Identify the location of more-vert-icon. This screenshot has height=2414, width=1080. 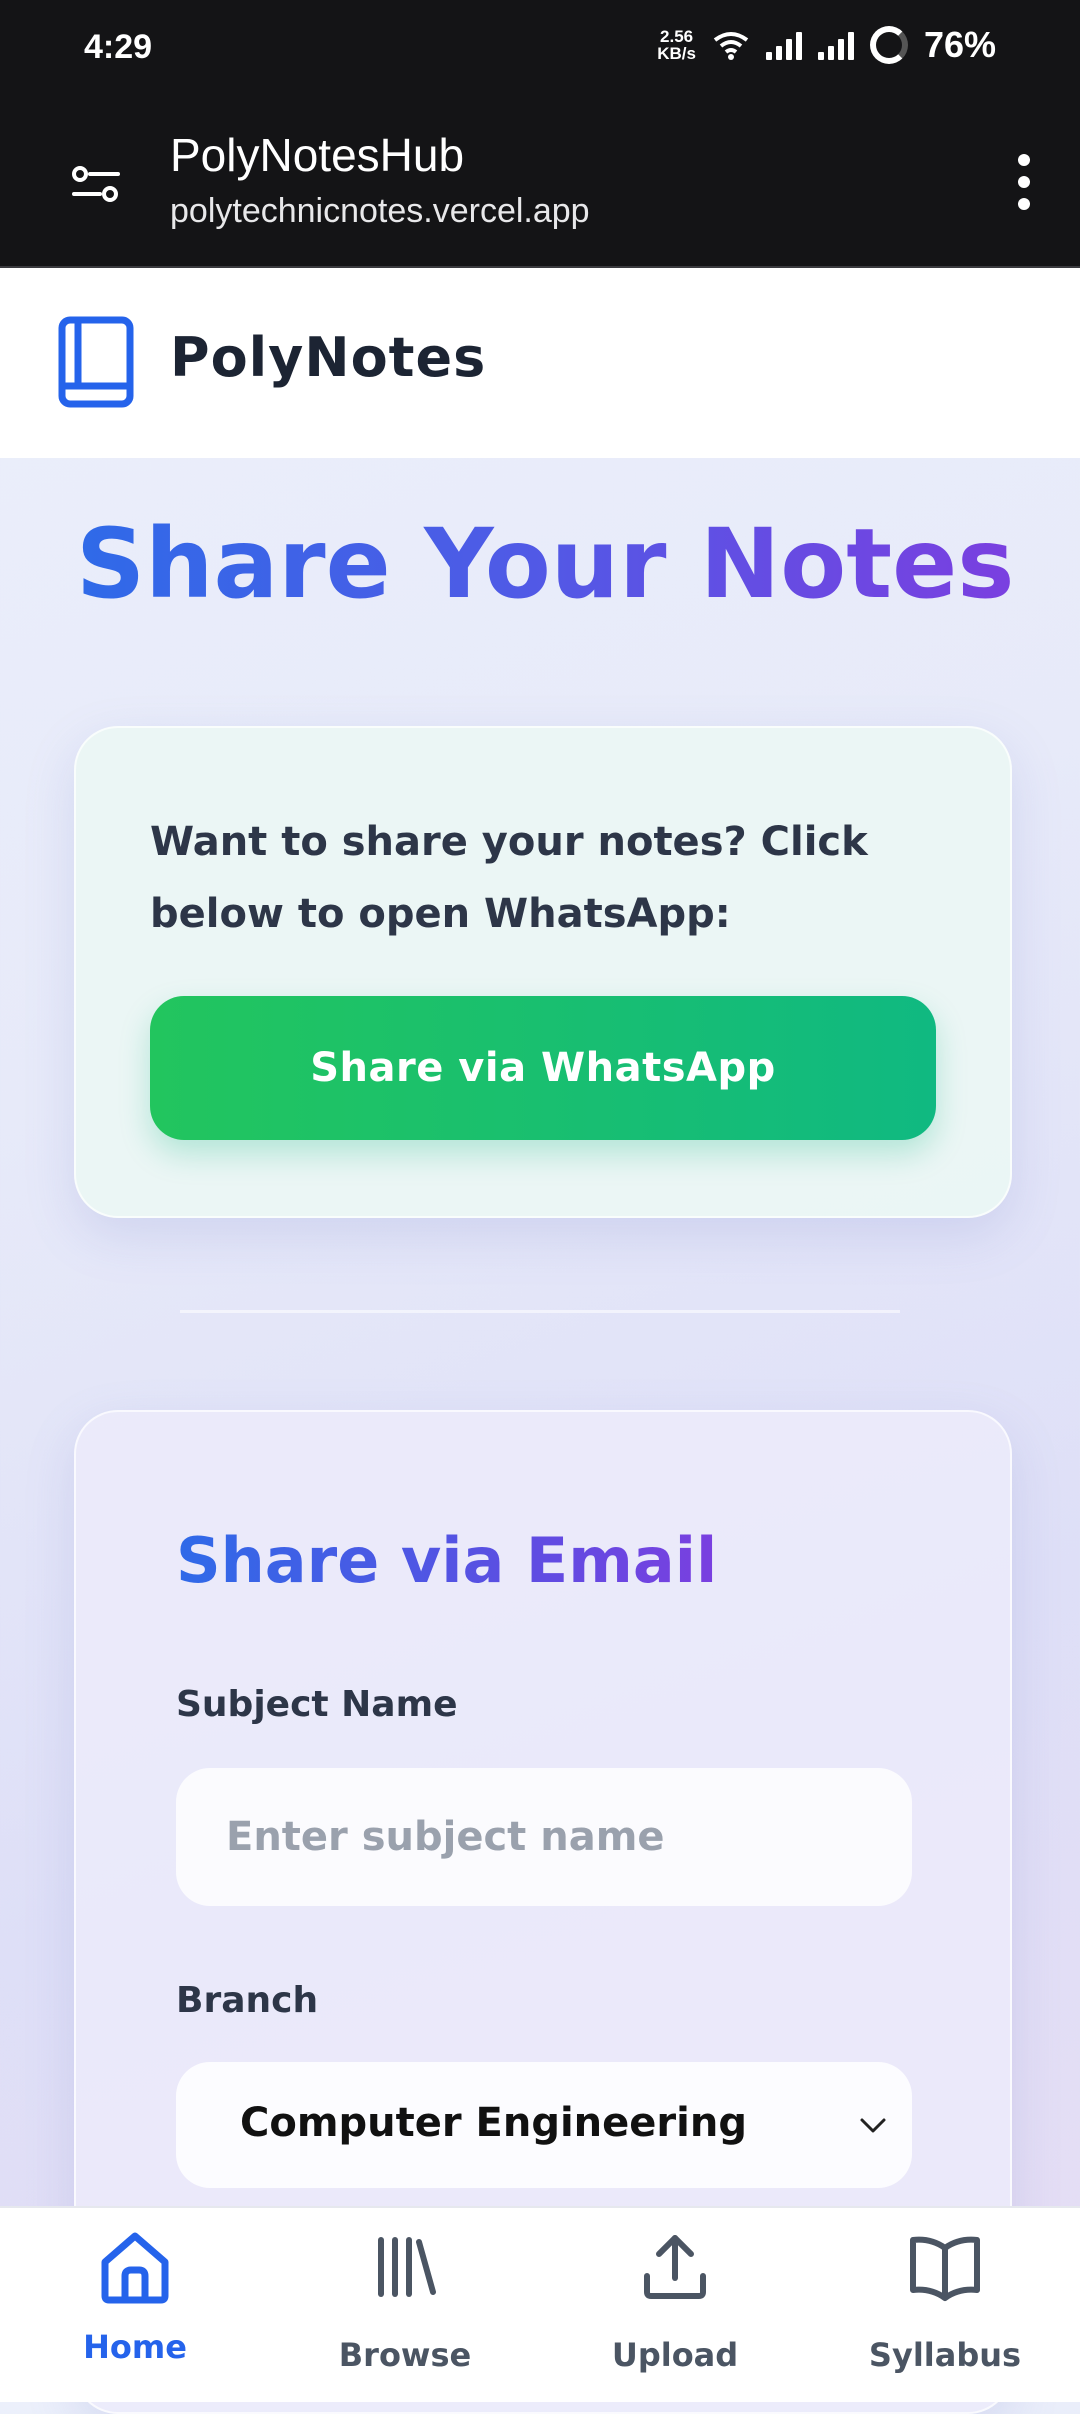
(1024, 182).